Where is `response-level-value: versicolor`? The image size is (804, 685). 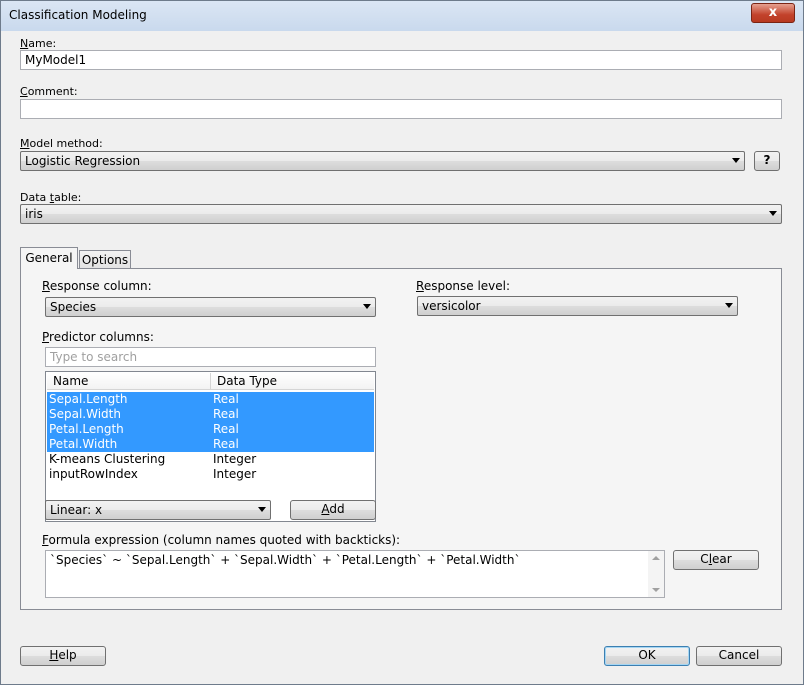
response-level-value: versicolor is located at coordinates (451, 306).